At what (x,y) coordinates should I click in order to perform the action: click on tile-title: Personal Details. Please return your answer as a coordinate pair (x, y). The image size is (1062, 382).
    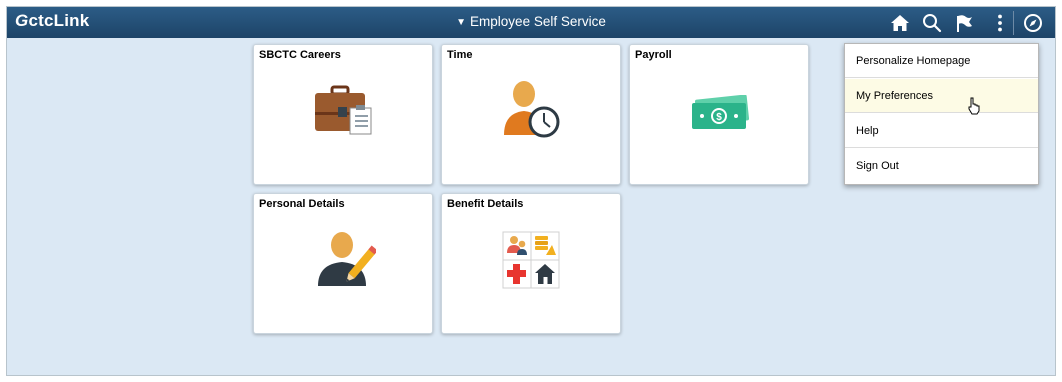
    Looking at the image, I should click on (302, 204).